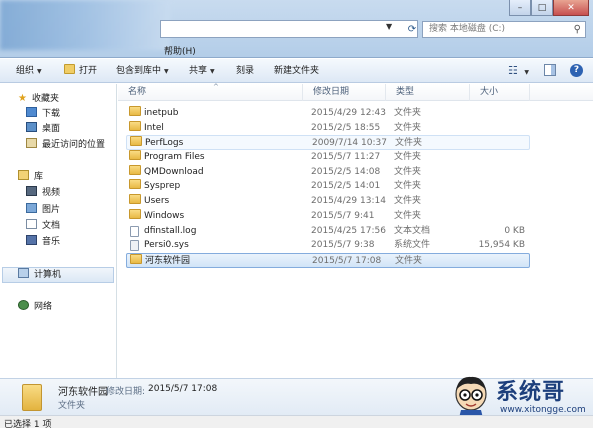 Image resolution: width=593 pixels, height=428 pixels. I want to click on burn-button: 刻录, so click(245, 71).